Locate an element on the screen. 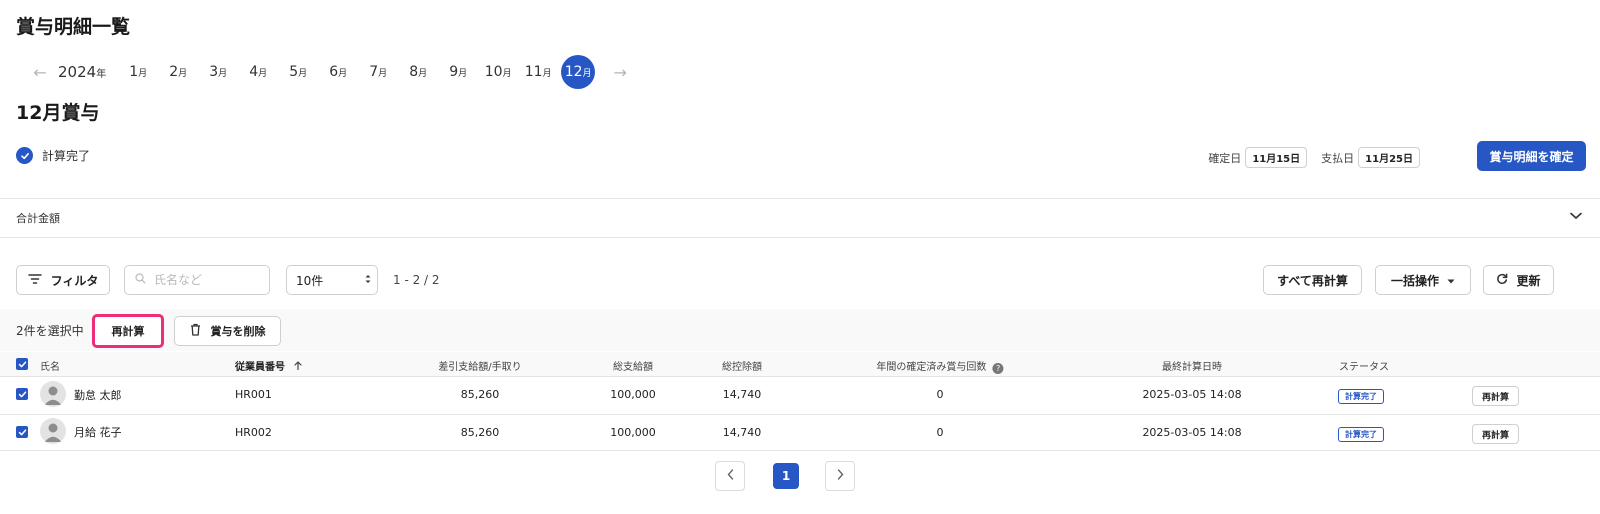 This screenshot has height=514, width=1600. bulk-actions-button: 一括操作 is located at coordinates (1423, 280).